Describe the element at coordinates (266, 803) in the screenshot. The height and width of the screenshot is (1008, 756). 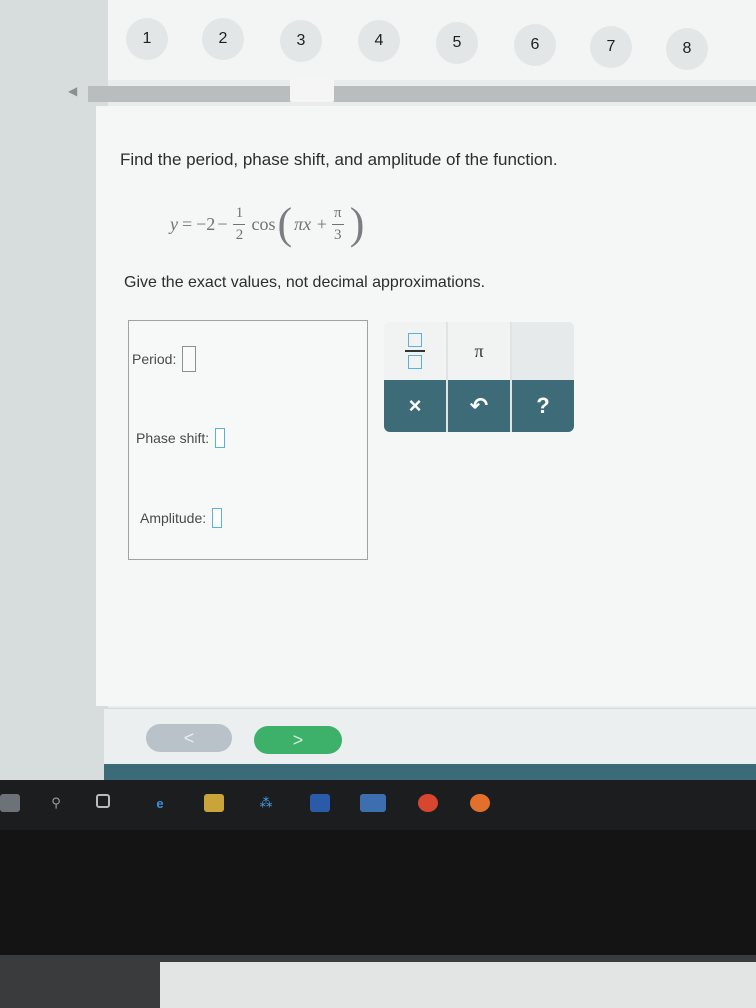
I see `network-app-icon: ⁂` at that location.